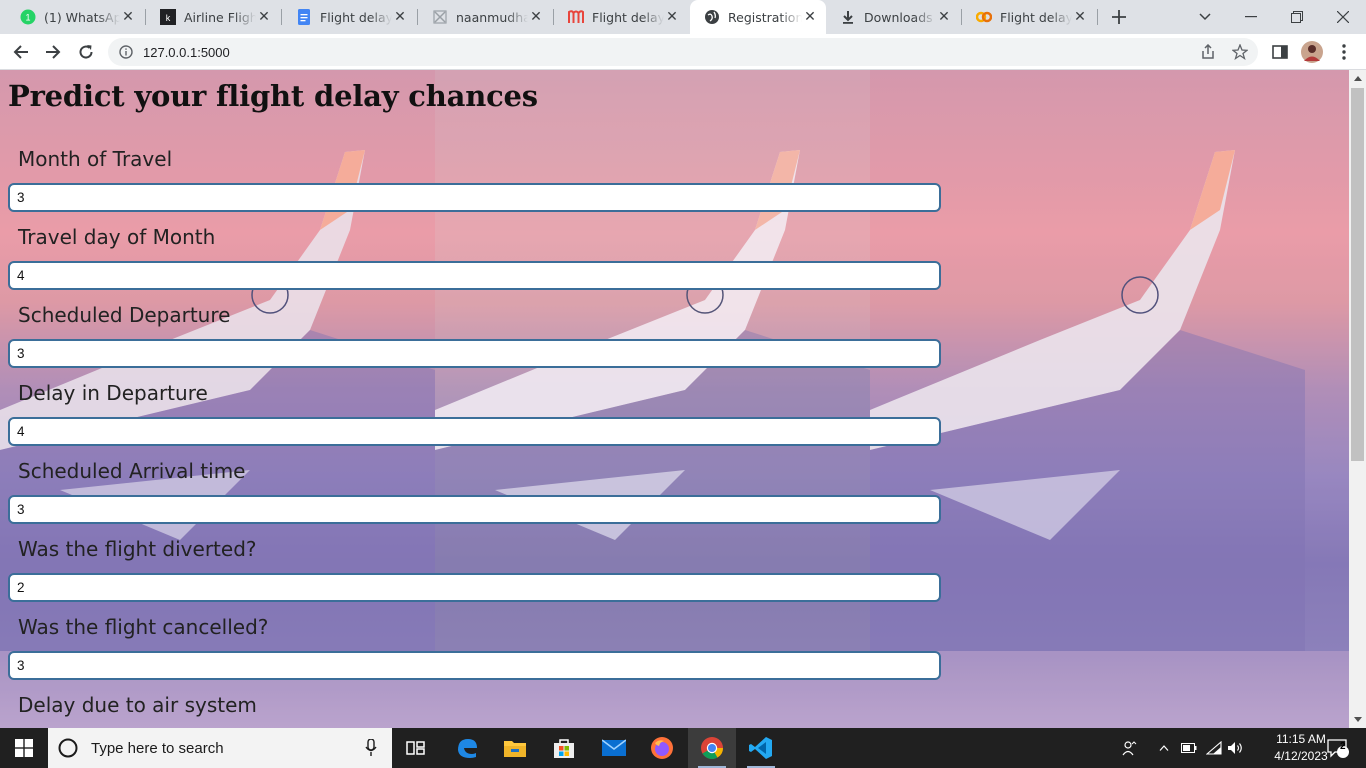 The width and height of the screenshot is (1366, 768). I want to click on side-panel-icon, so click(1280, 52).